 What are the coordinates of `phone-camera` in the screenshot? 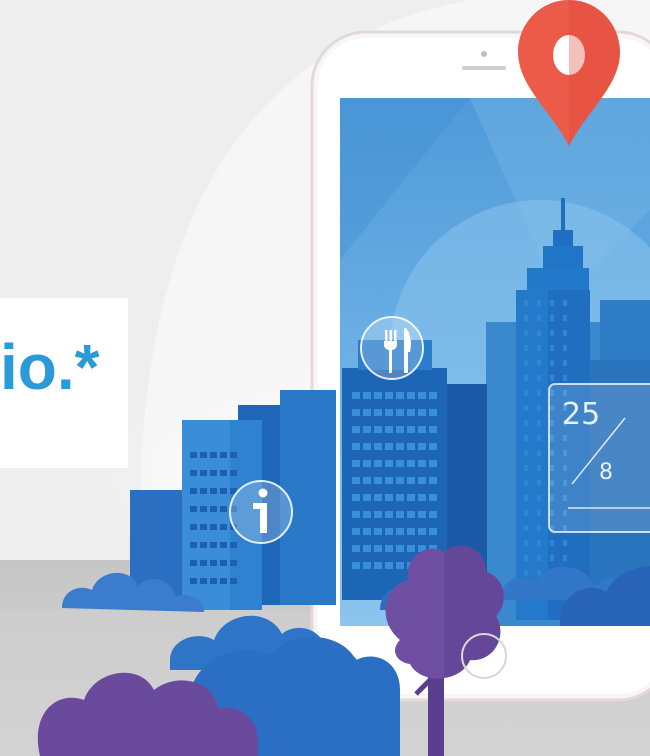 It's located at (484, 54).